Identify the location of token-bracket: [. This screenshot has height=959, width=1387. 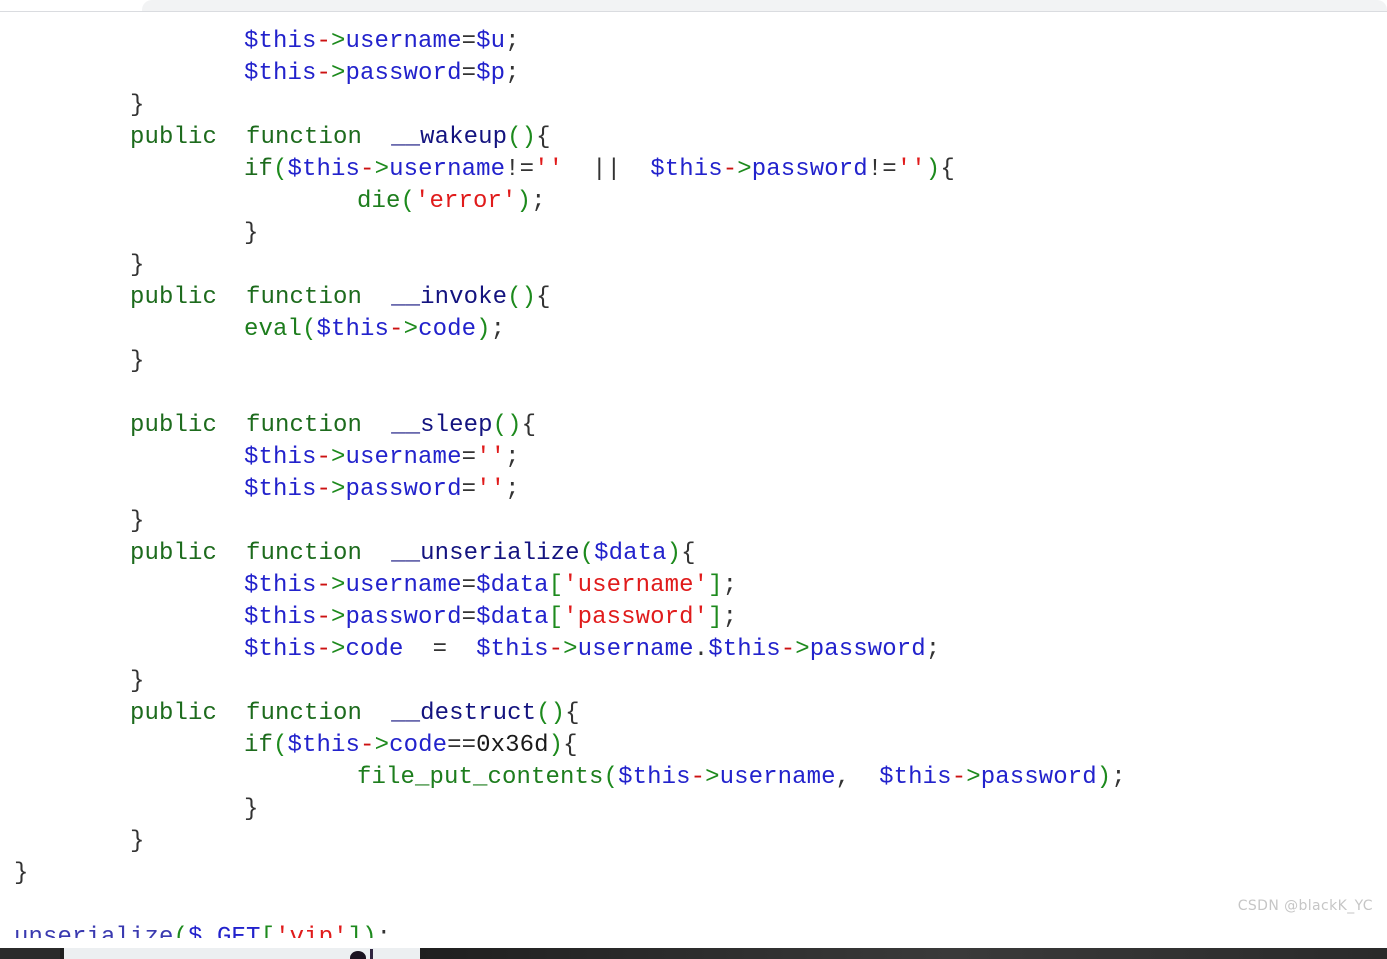
(556, 585).